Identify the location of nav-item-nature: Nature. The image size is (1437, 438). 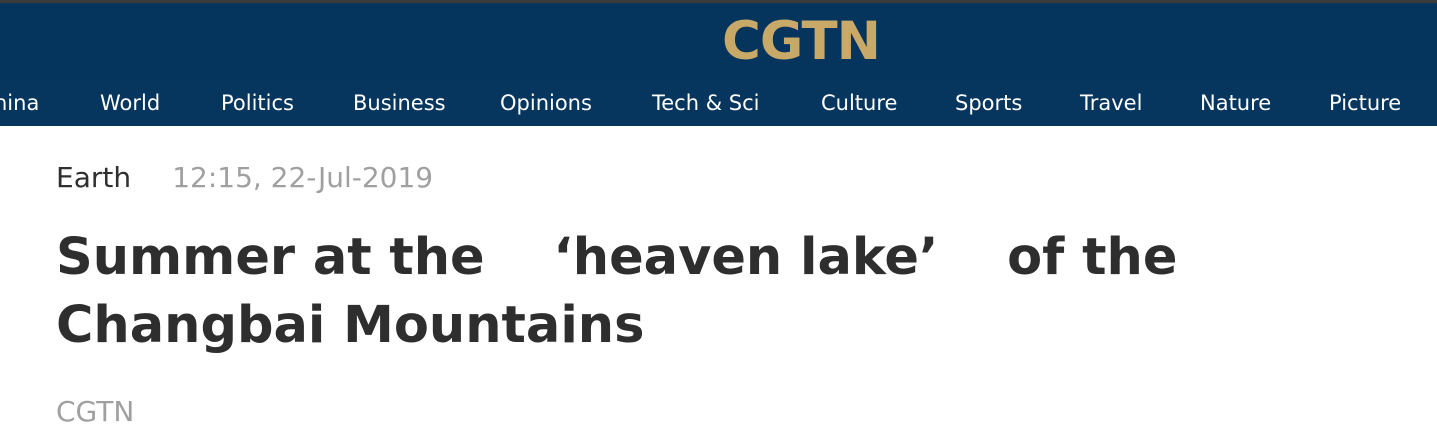
(1235, 103).